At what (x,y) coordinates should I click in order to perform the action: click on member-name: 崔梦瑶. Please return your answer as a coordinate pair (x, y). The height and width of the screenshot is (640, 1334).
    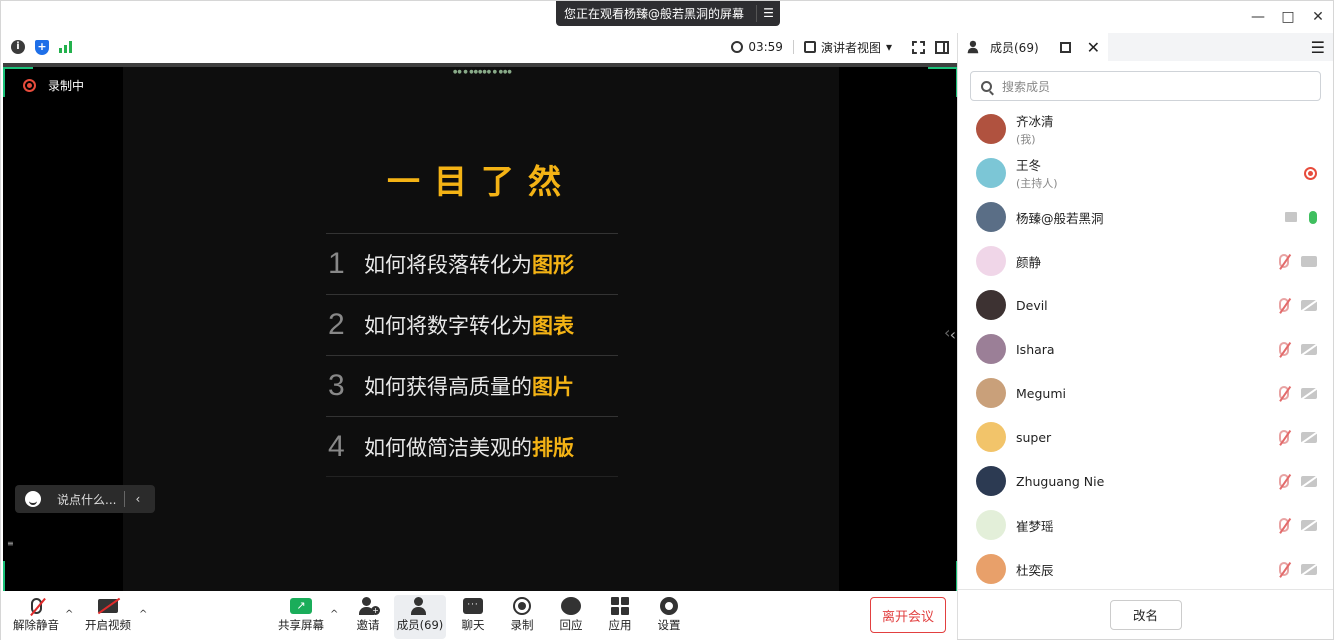
    Looking at the image, I should click on (1035, 526).